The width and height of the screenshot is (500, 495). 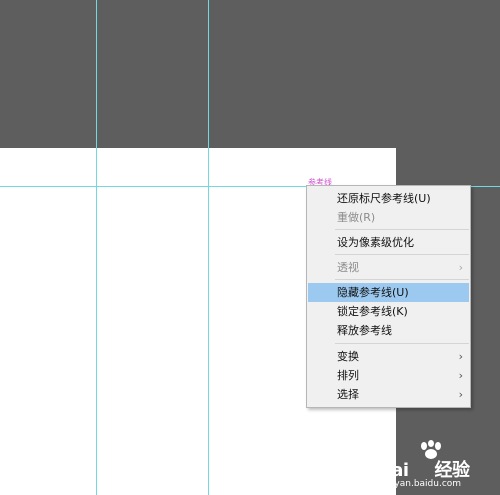 I want to click on watermark-brand-right: 经验, so click(x=452, y=470).